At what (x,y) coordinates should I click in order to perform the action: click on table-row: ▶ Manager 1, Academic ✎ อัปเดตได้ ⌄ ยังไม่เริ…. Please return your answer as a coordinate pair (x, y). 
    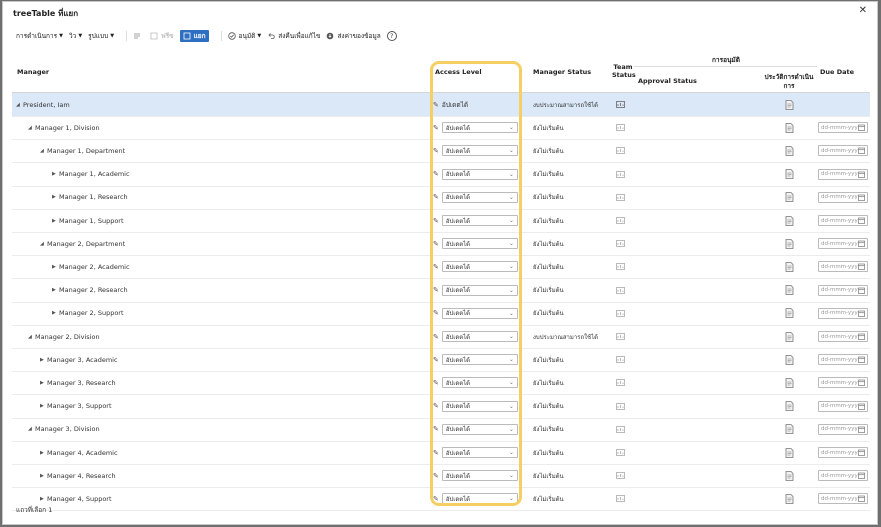
    Looking at the image, I should click on (441, 175).